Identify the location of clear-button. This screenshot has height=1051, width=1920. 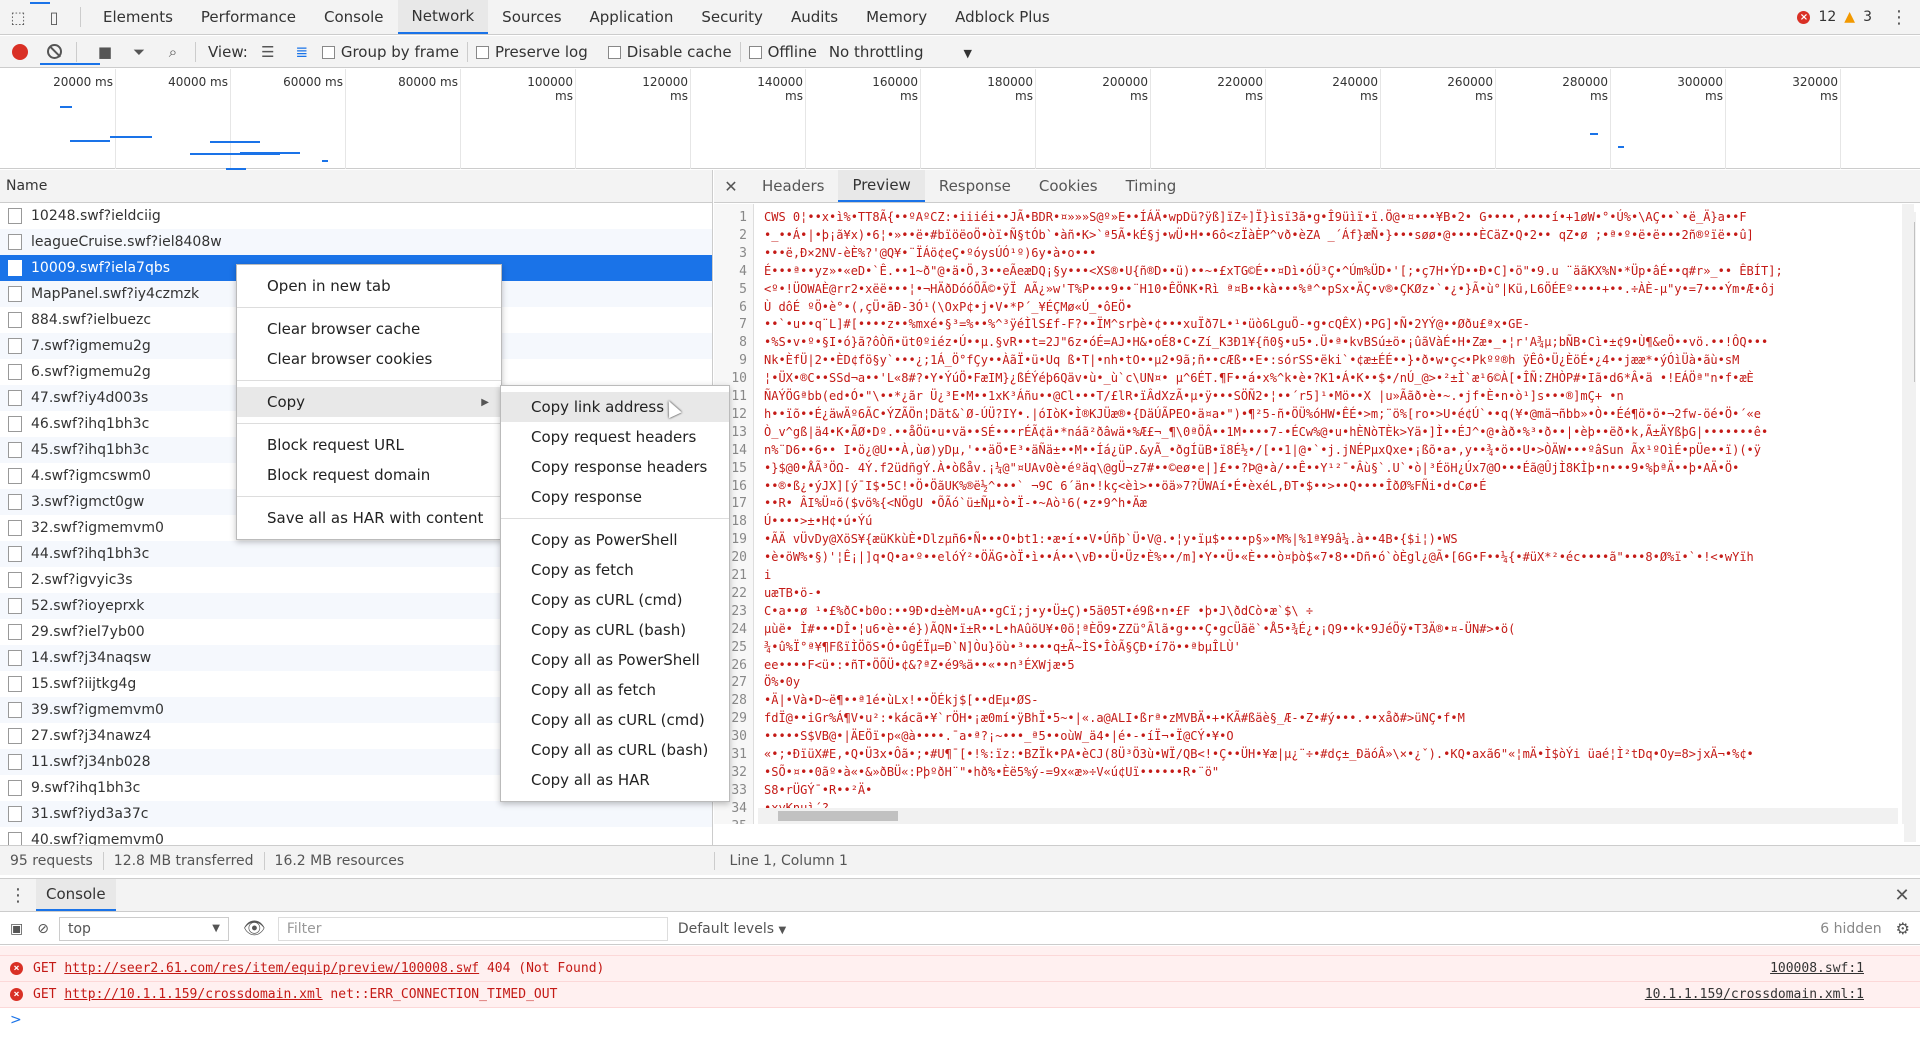
(54, 52).